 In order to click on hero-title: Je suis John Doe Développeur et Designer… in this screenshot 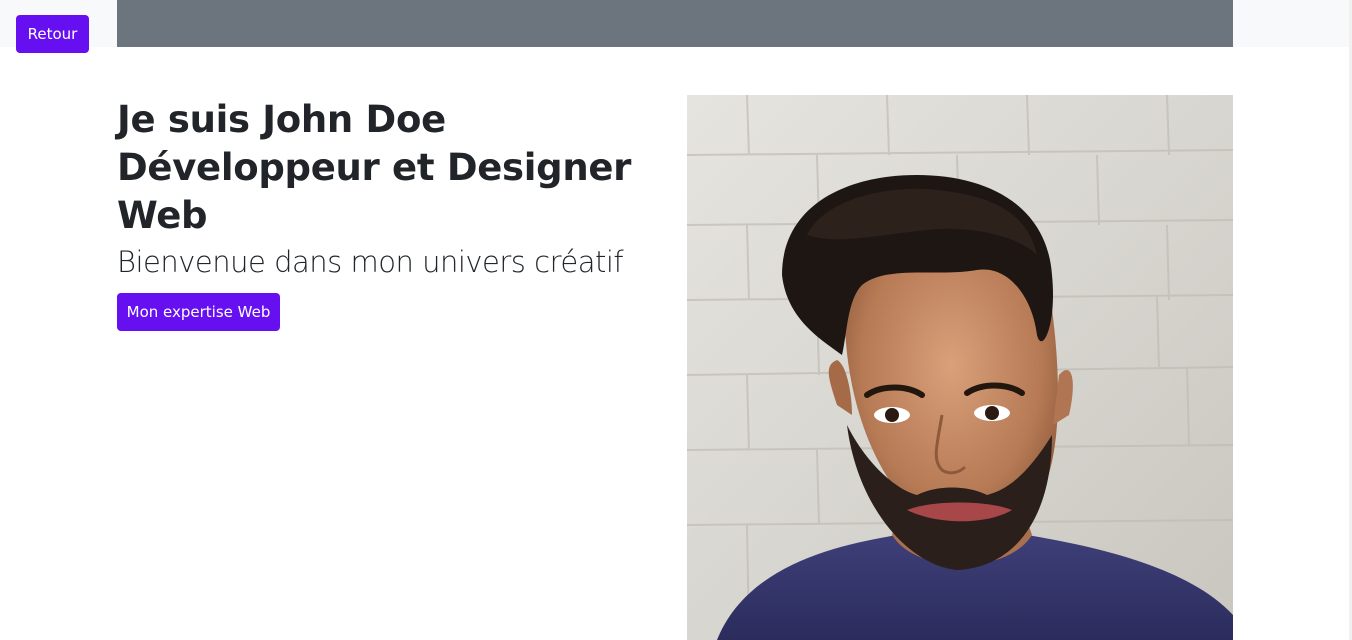, I will do `click(387, 168)`.